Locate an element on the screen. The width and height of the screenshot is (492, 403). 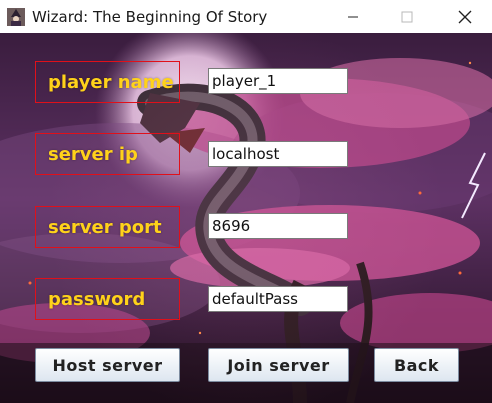
server-ip-label-box: server ip is located at coordinates (107, 154).